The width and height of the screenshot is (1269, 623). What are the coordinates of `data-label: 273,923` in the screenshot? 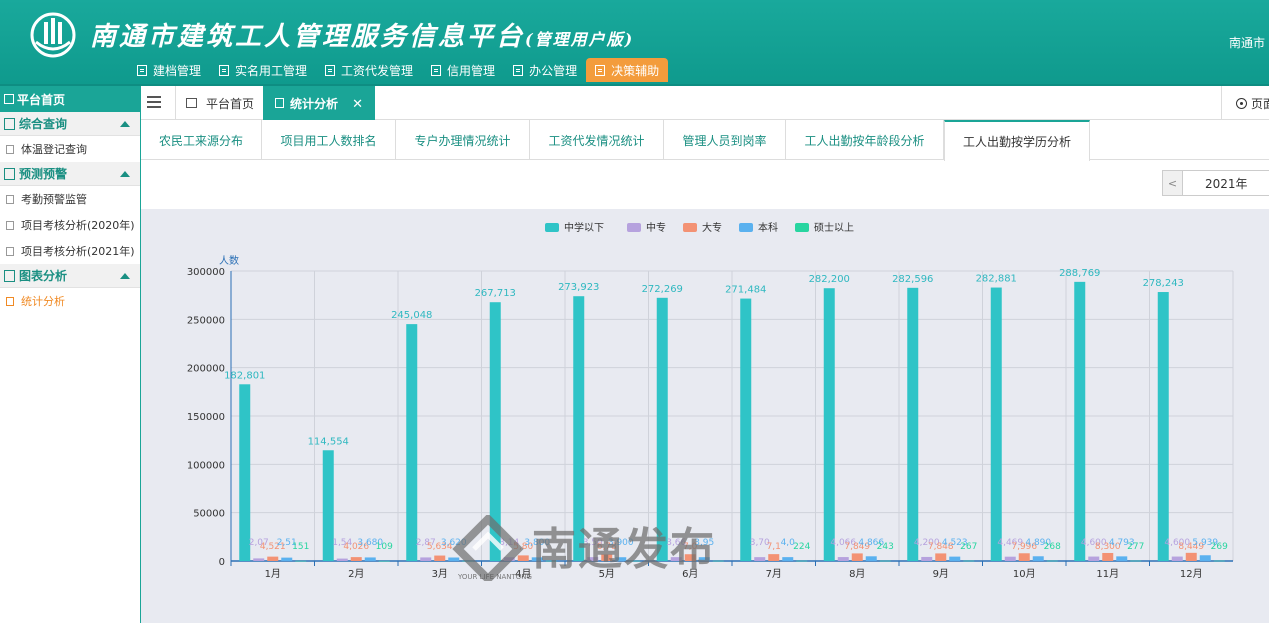 It's located at (578, 287).